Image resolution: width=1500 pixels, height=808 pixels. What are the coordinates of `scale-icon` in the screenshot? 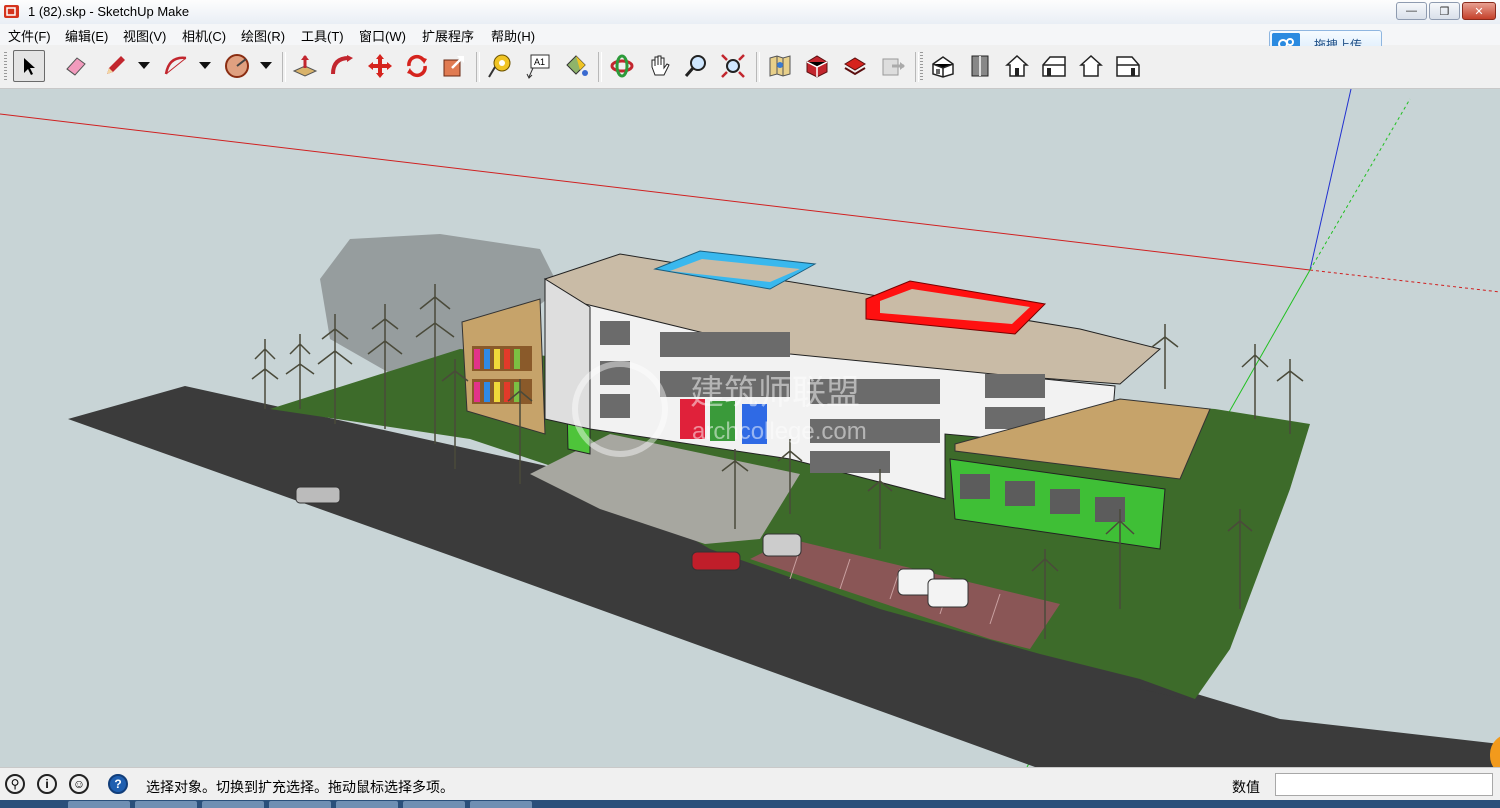 It's located at (453, 66).